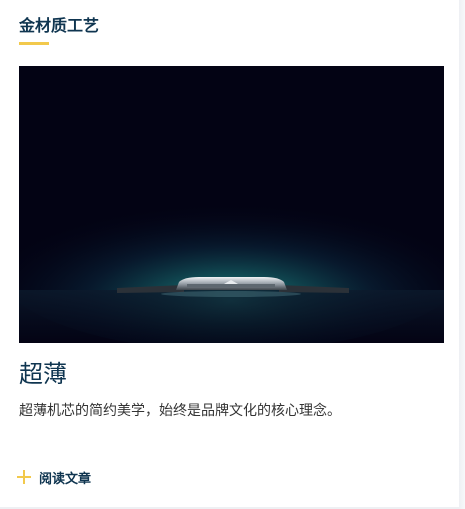 The width and height of the screenshot is (465, 509). What do you see at coordinates (34, 43) in the screenshot?
I see `title-underline` at bounding box center [34, 43].